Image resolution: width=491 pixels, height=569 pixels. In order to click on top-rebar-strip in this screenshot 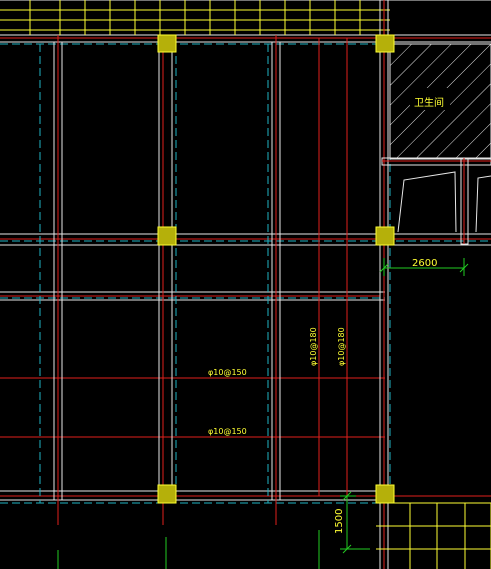, I will do `click(195, 17)`.